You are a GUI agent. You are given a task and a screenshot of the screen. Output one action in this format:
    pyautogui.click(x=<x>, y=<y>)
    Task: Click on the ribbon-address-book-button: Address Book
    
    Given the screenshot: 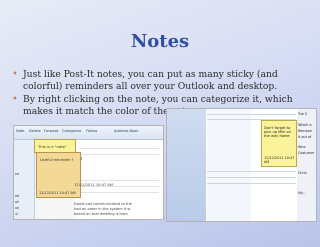 What is the action you would take?
    pyautogui.click(x=126, y=131)
    